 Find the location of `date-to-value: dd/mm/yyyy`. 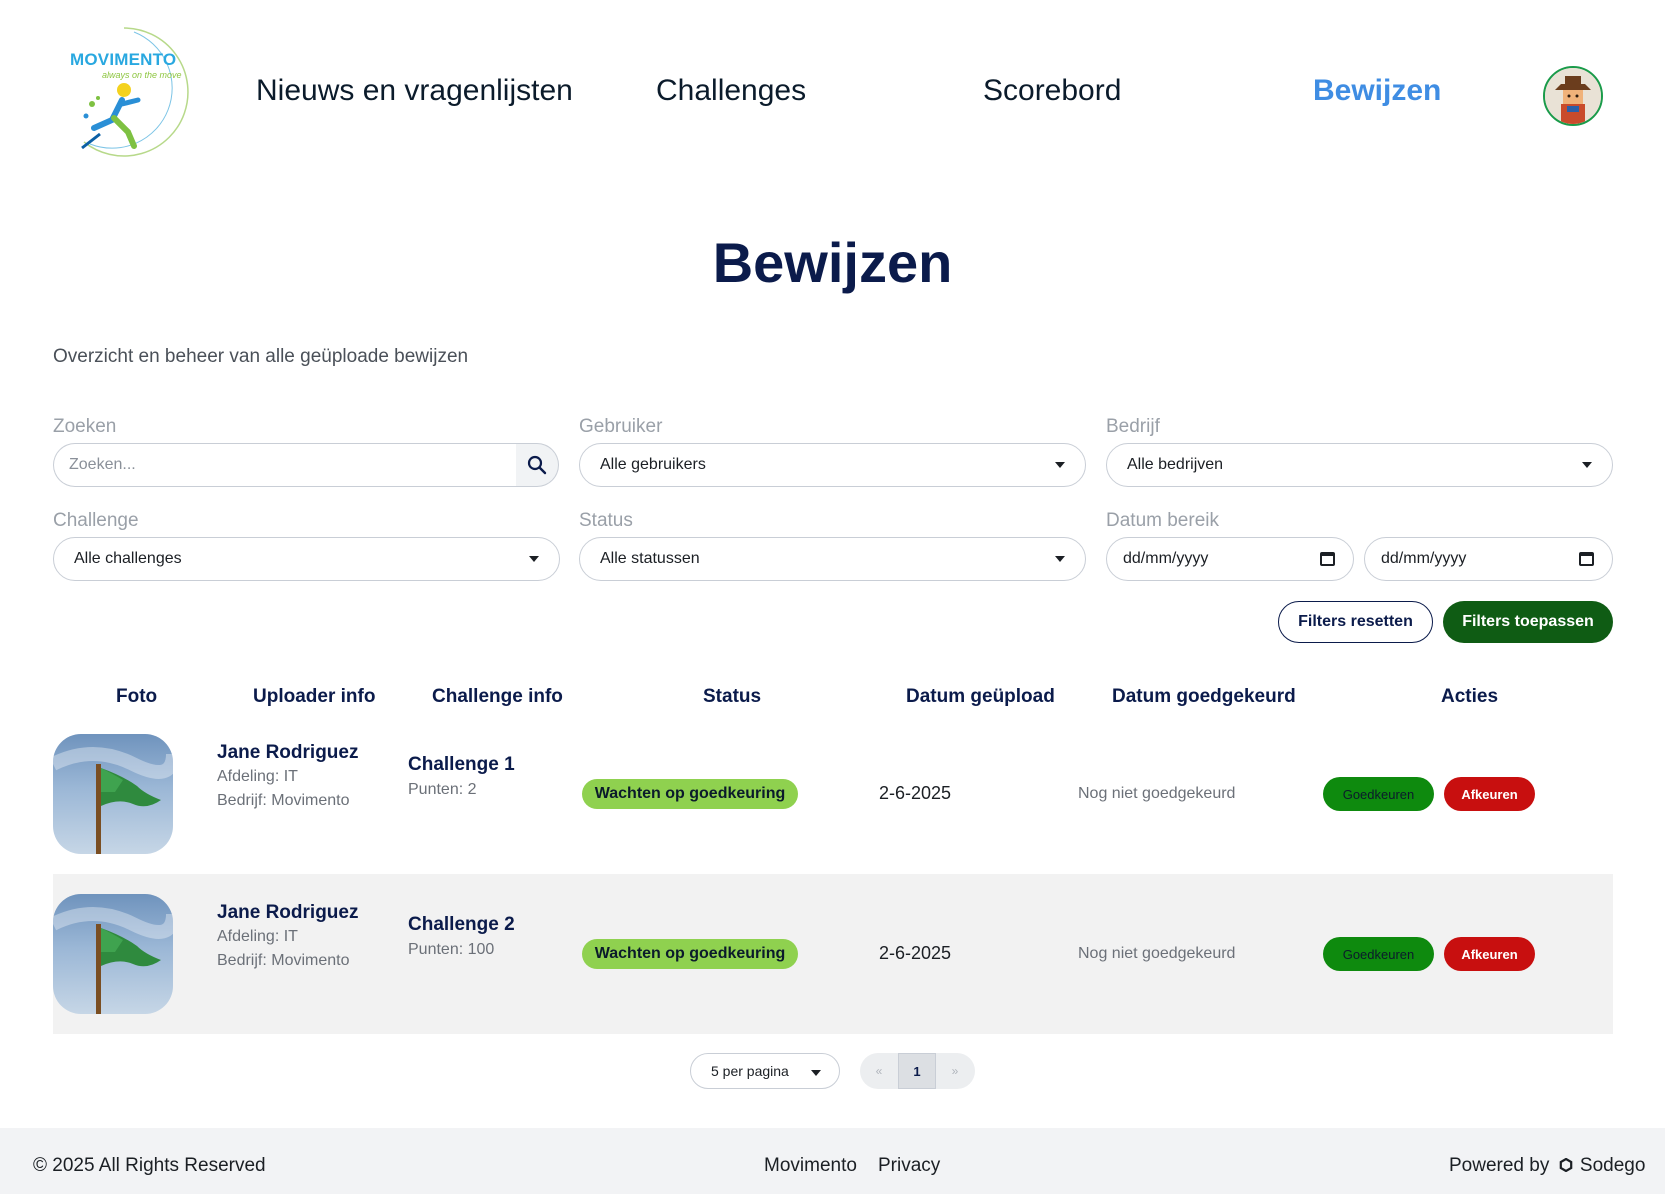

date-to-value: dd/mm/yyyy is located at coordinates (1424, 558).